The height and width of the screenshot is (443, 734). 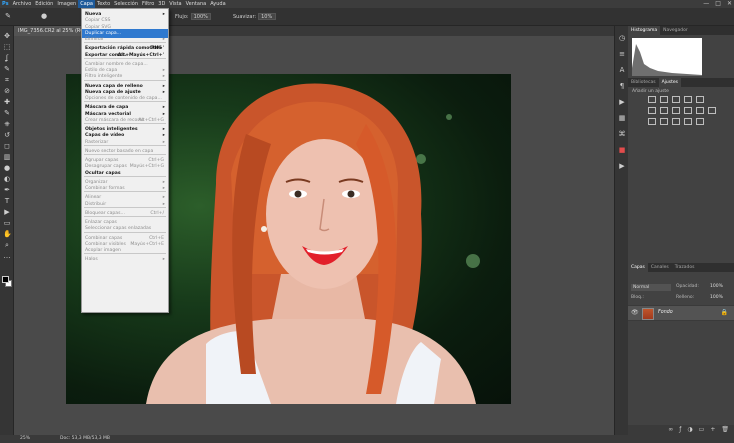 What do you see at coordinates (125, 259) in the screenshot?
I see `menu-item: Halos ▸` at bounding box center [125, 259].